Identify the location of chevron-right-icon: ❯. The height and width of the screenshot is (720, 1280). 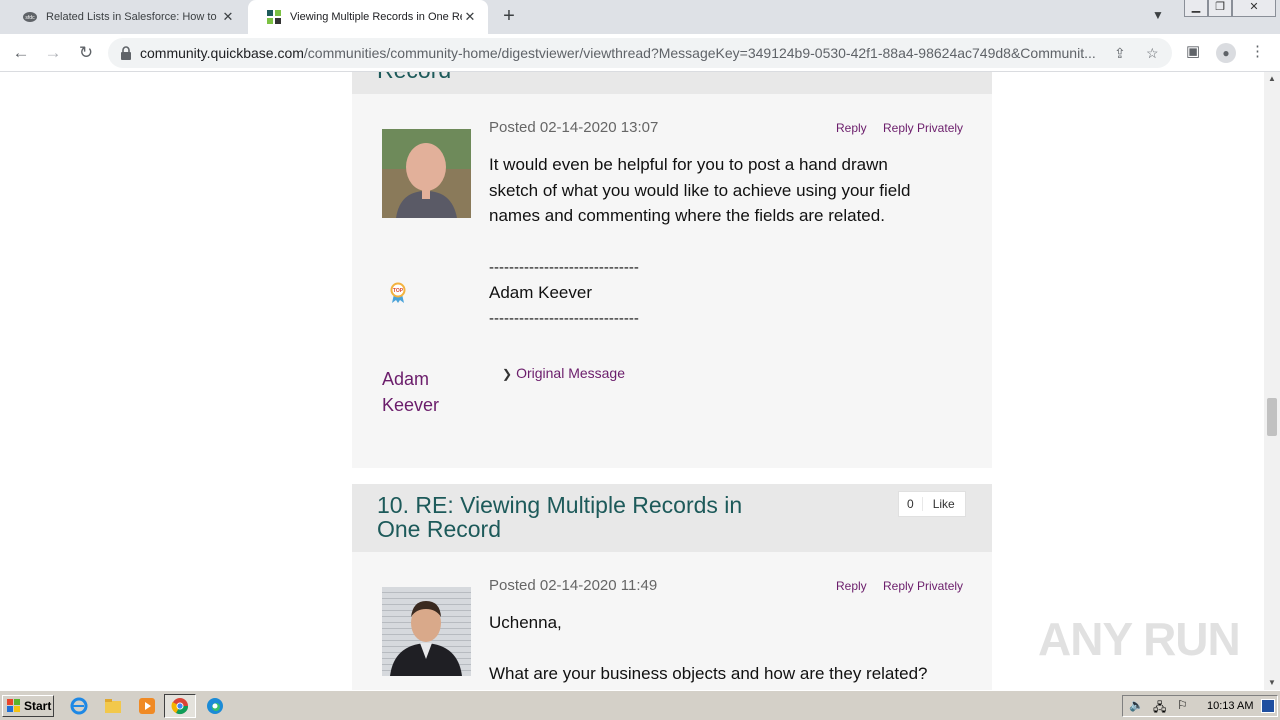
(507, 374).